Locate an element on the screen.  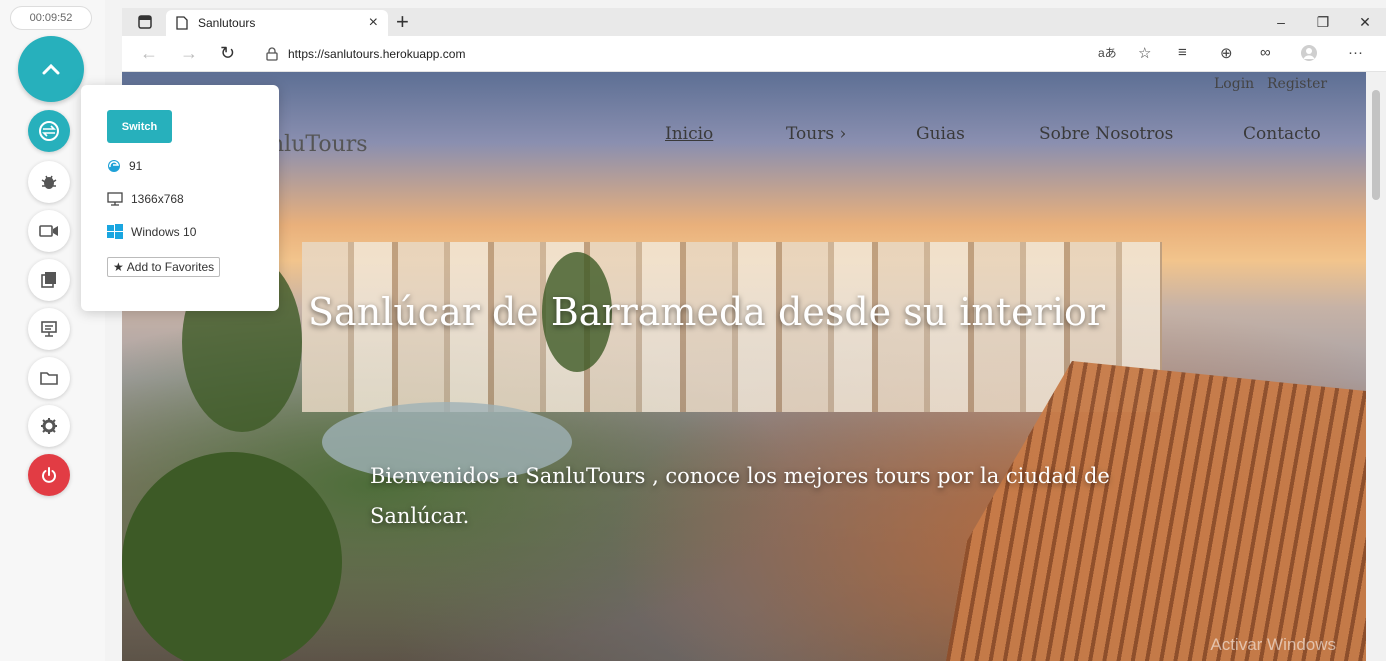
tab-actions-icon is located at coordinates (145, 22).